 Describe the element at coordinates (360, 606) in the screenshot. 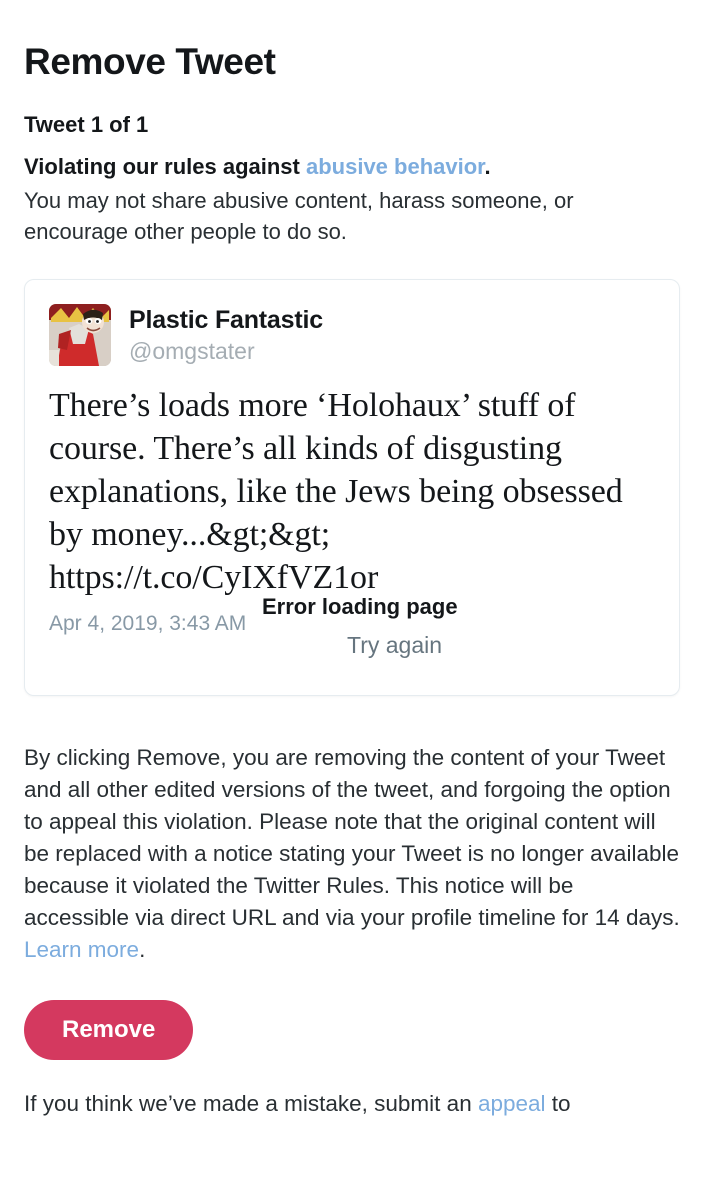

I see `error-loading-title: Error loading page` at that location.